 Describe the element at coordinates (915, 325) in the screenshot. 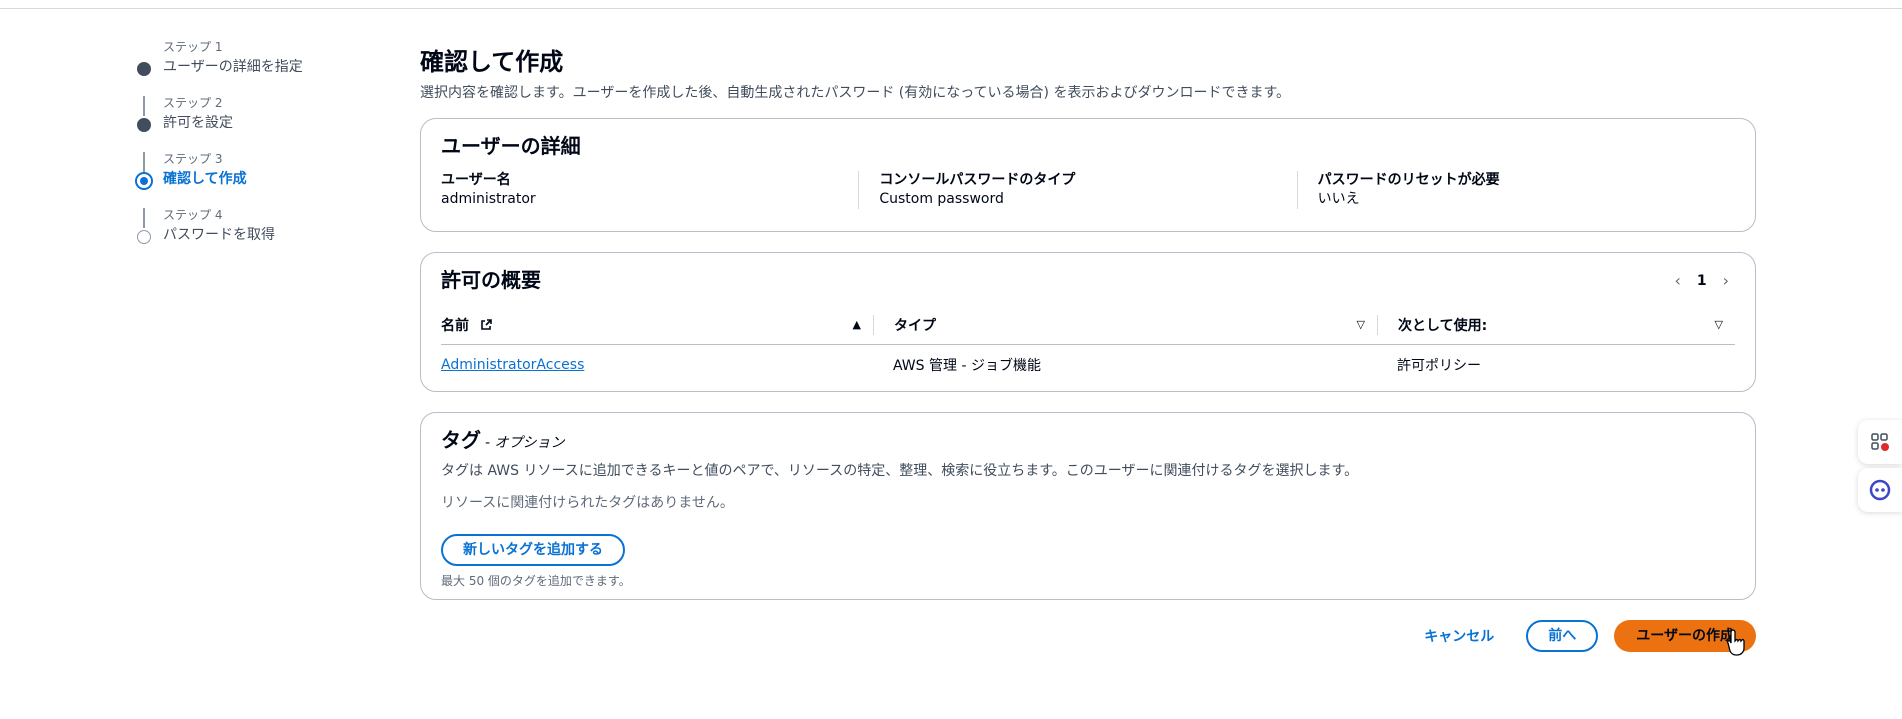

I see `column-label: タイプ` at that location.